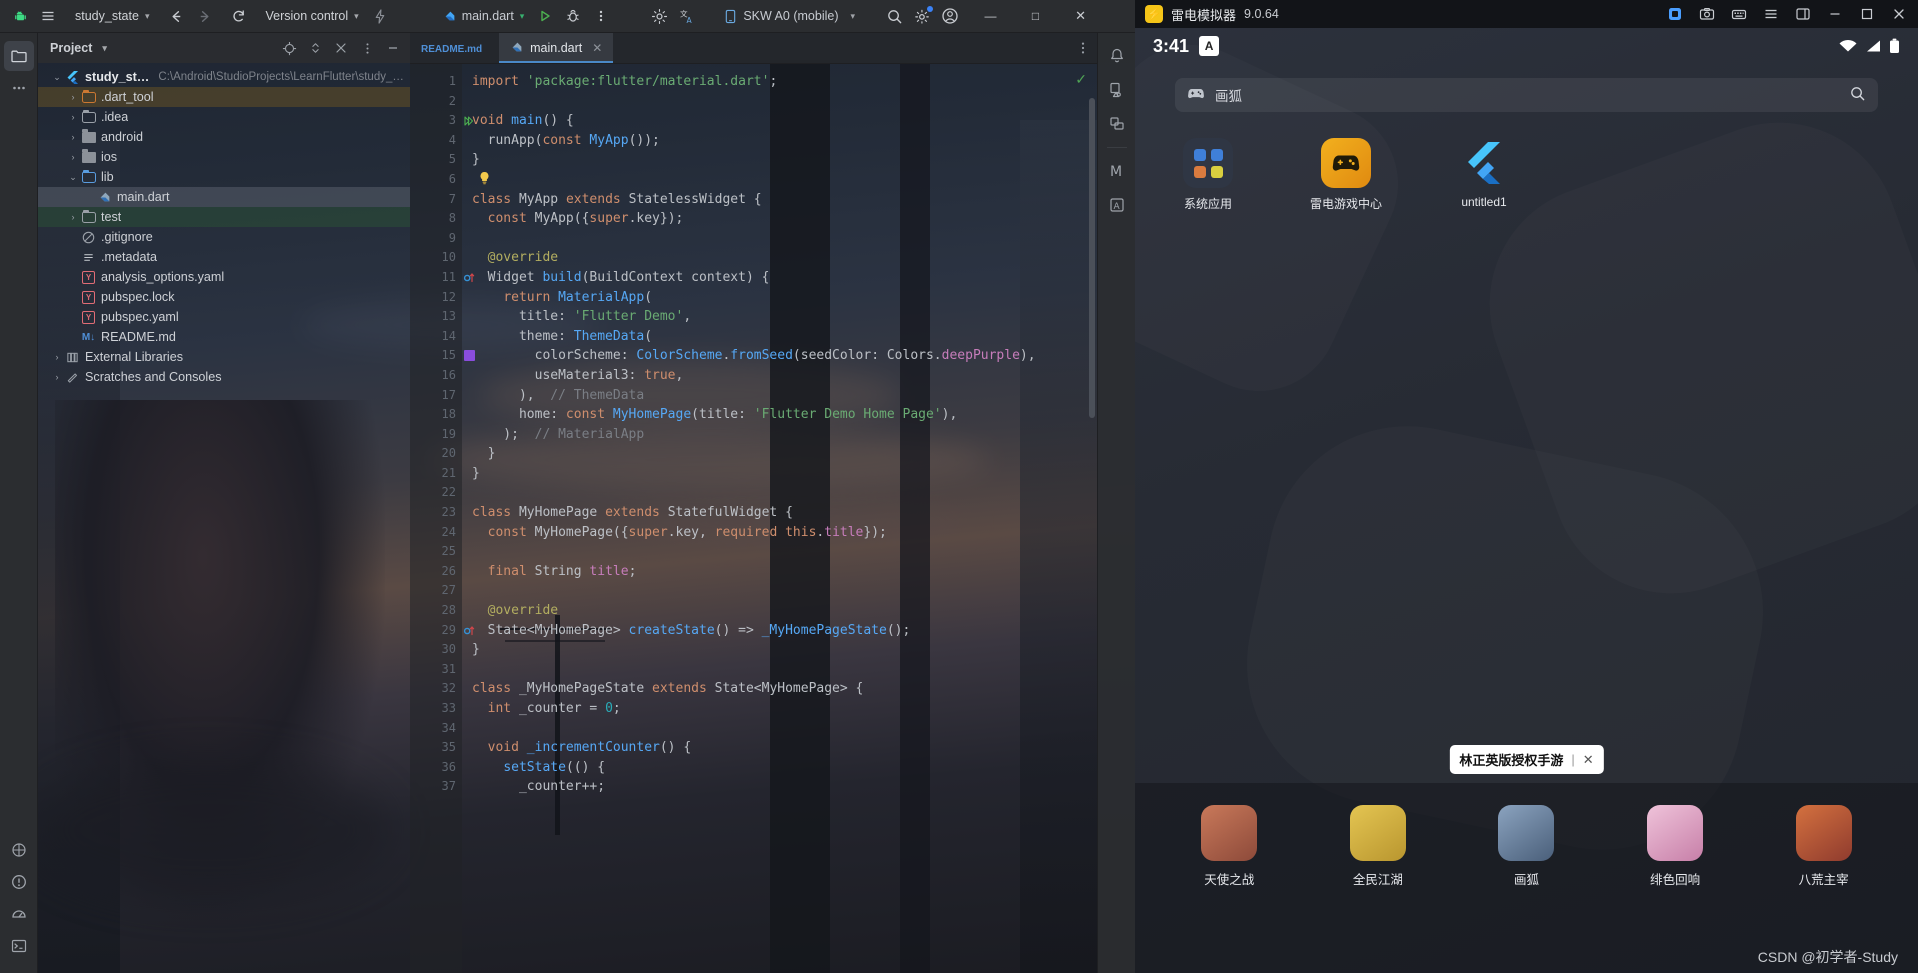 The height and width of the screenshot is (973, 1918). I want to click on debug-button, so click(573, 16).